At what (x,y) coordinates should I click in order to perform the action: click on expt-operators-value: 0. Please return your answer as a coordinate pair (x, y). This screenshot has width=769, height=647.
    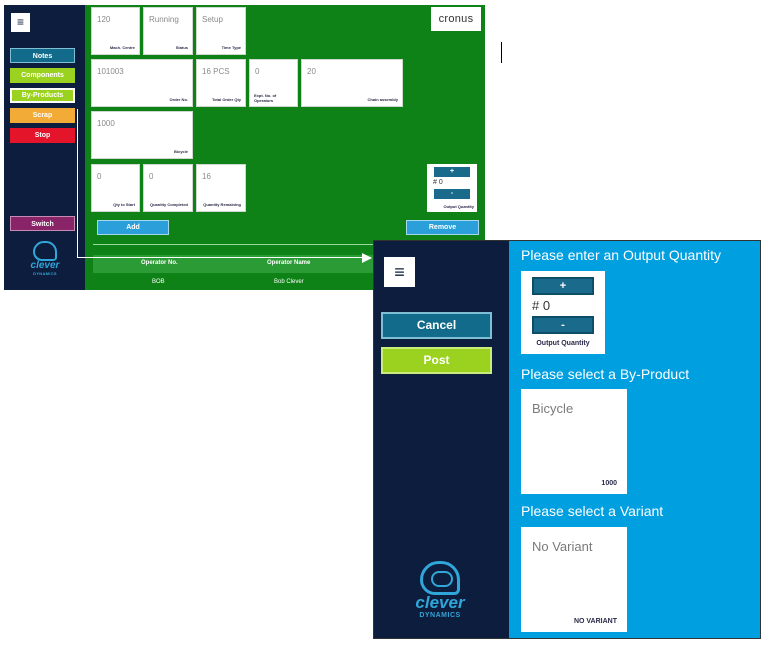
    Looking at the image, I should click on (257, 71).